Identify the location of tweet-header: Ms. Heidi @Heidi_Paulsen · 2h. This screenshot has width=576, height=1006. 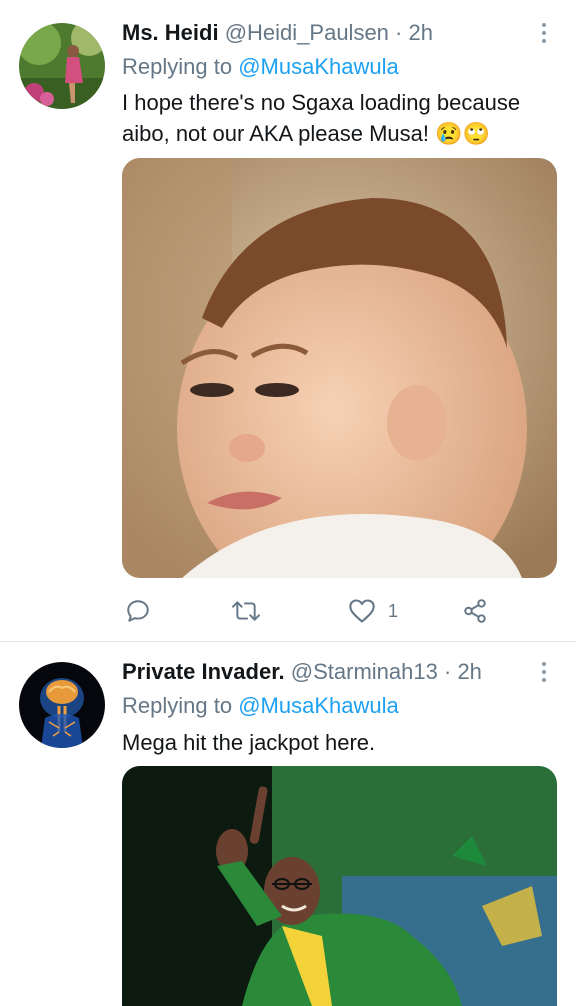
(277, 33).